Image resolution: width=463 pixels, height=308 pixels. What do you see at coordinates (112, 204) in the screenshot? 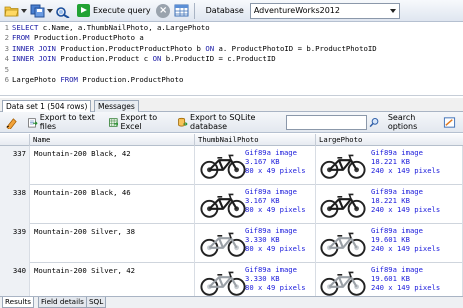
I see `cell-name: Mountain-200 Black, 46` at bounding box center [112, 204].